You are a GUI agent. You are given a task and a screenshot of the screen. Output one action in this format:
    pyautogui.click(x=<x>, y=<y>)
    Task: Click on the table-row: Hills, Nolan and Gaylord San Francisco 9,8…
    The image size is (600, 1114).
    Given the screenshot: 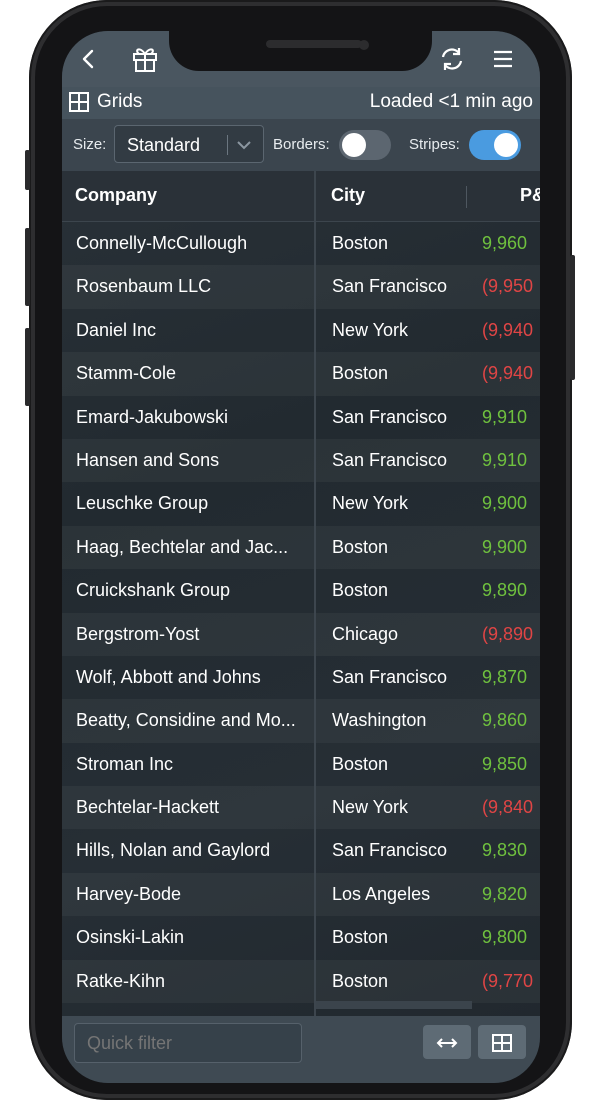 What is the action you would take?
    pyautogui.click(x=301, y=850)
    